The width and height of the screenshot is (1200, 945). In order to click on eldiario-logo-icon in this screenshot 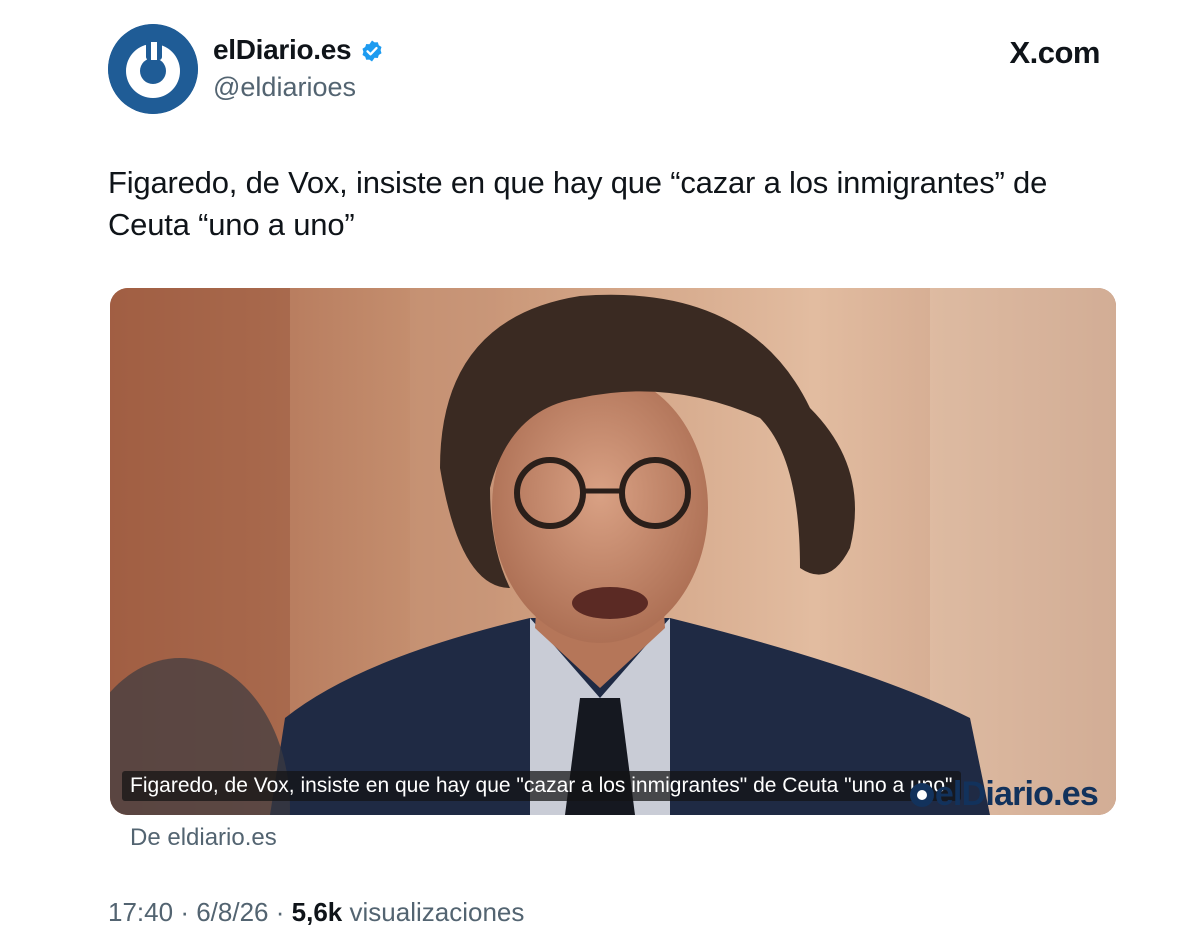, I will do `click(153, 69)`.